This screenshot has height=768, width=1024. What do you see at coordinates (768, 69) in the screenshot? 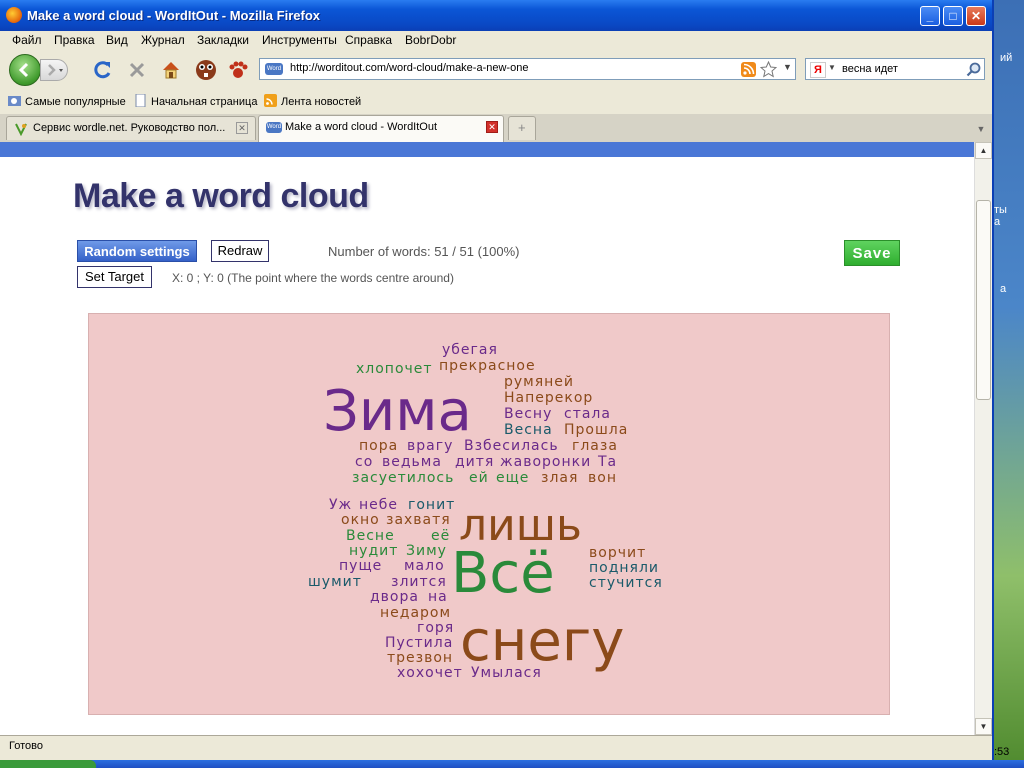
I see `bookmark-star-icon` at bounding box center [768, 69].